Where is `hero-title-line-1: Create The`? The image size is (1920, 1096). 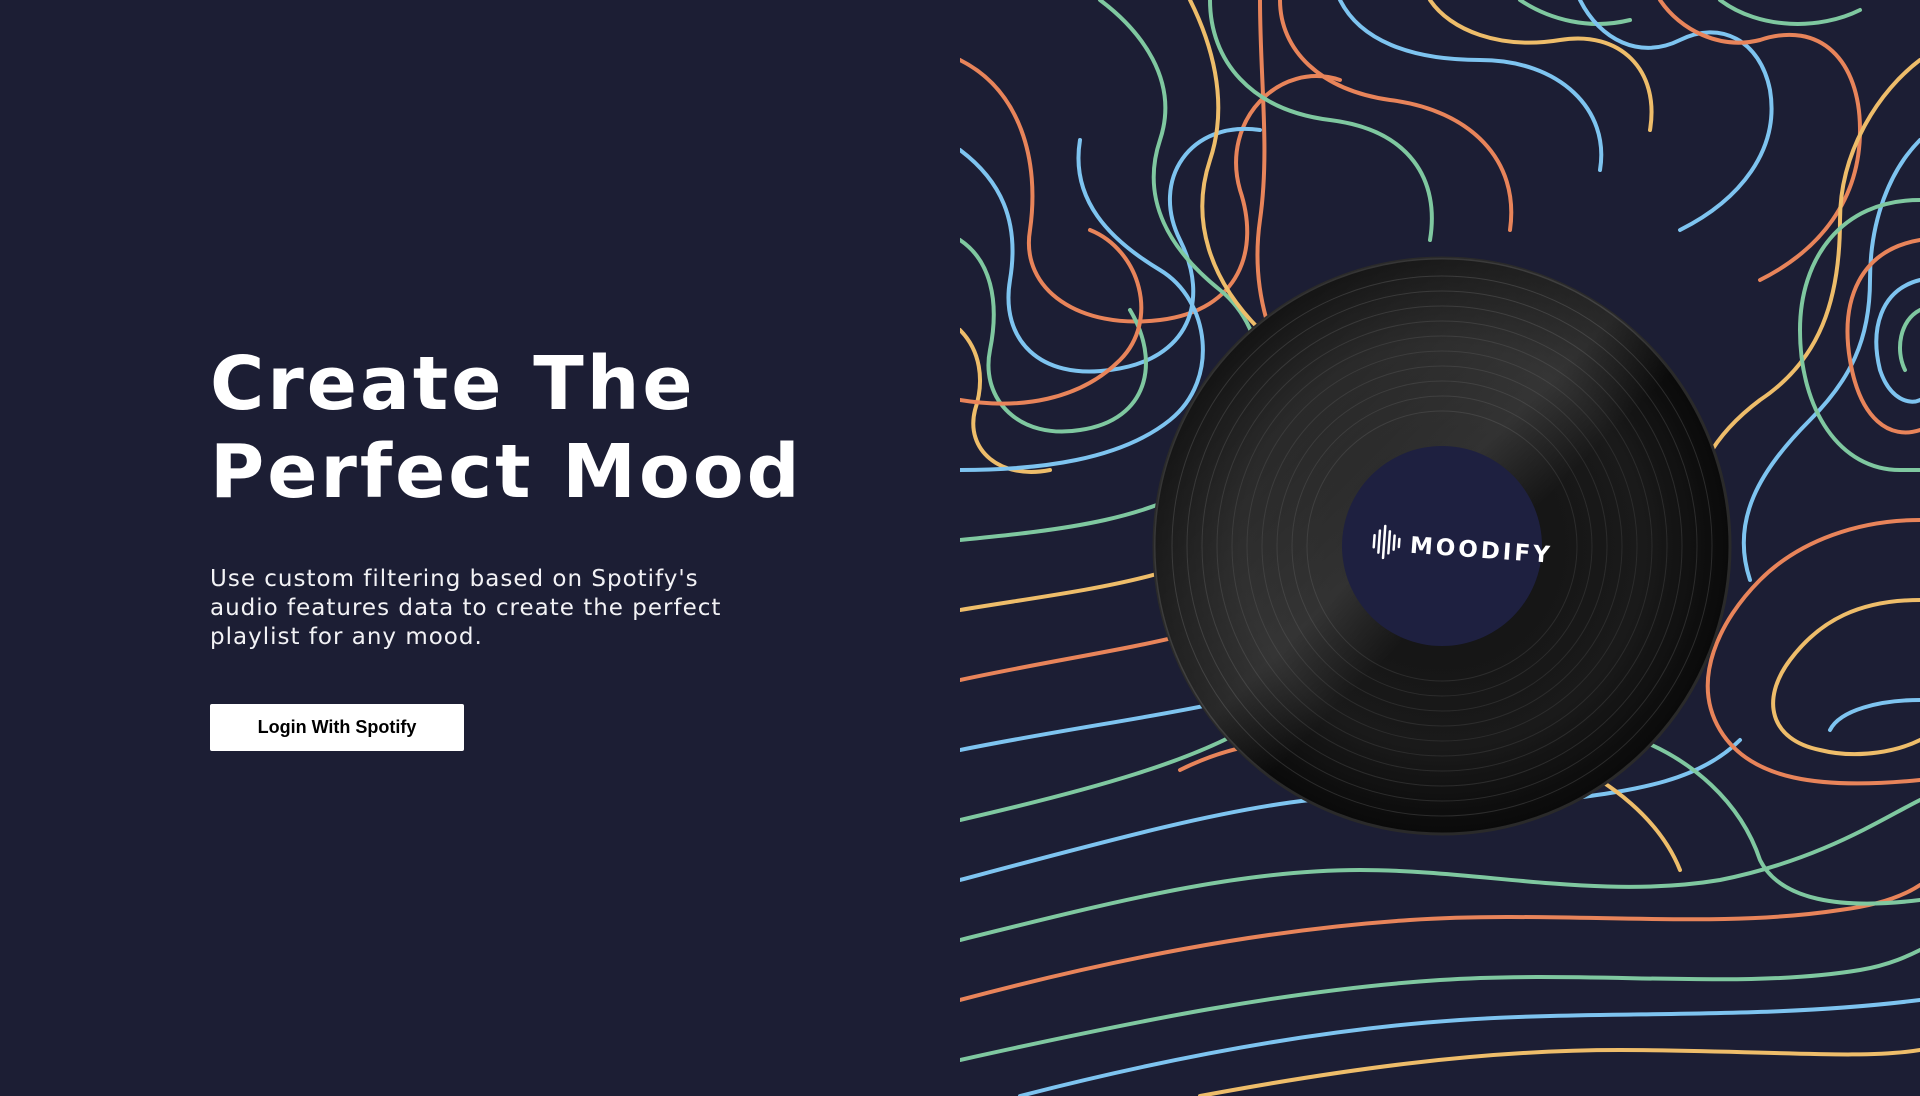
hero-title-line-1: Create The is located at coordinates (453, 384).